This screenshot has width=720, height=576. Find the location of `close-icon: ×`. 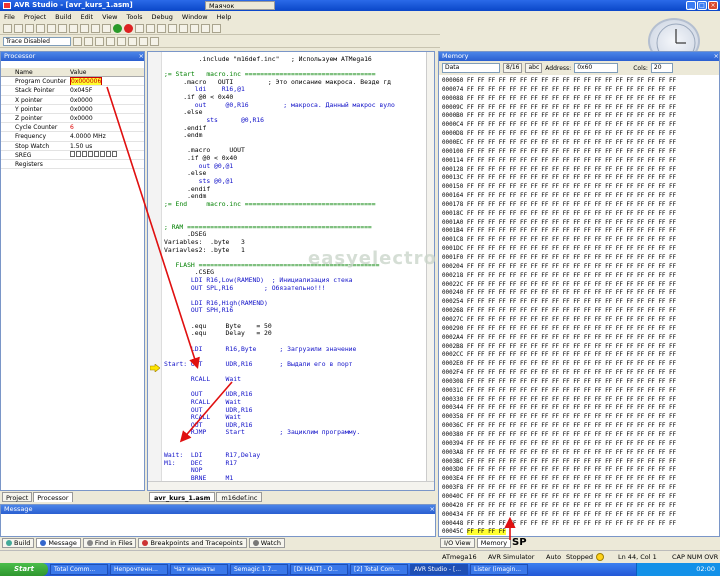

close-icon: × is located at coordinates (716, 56).